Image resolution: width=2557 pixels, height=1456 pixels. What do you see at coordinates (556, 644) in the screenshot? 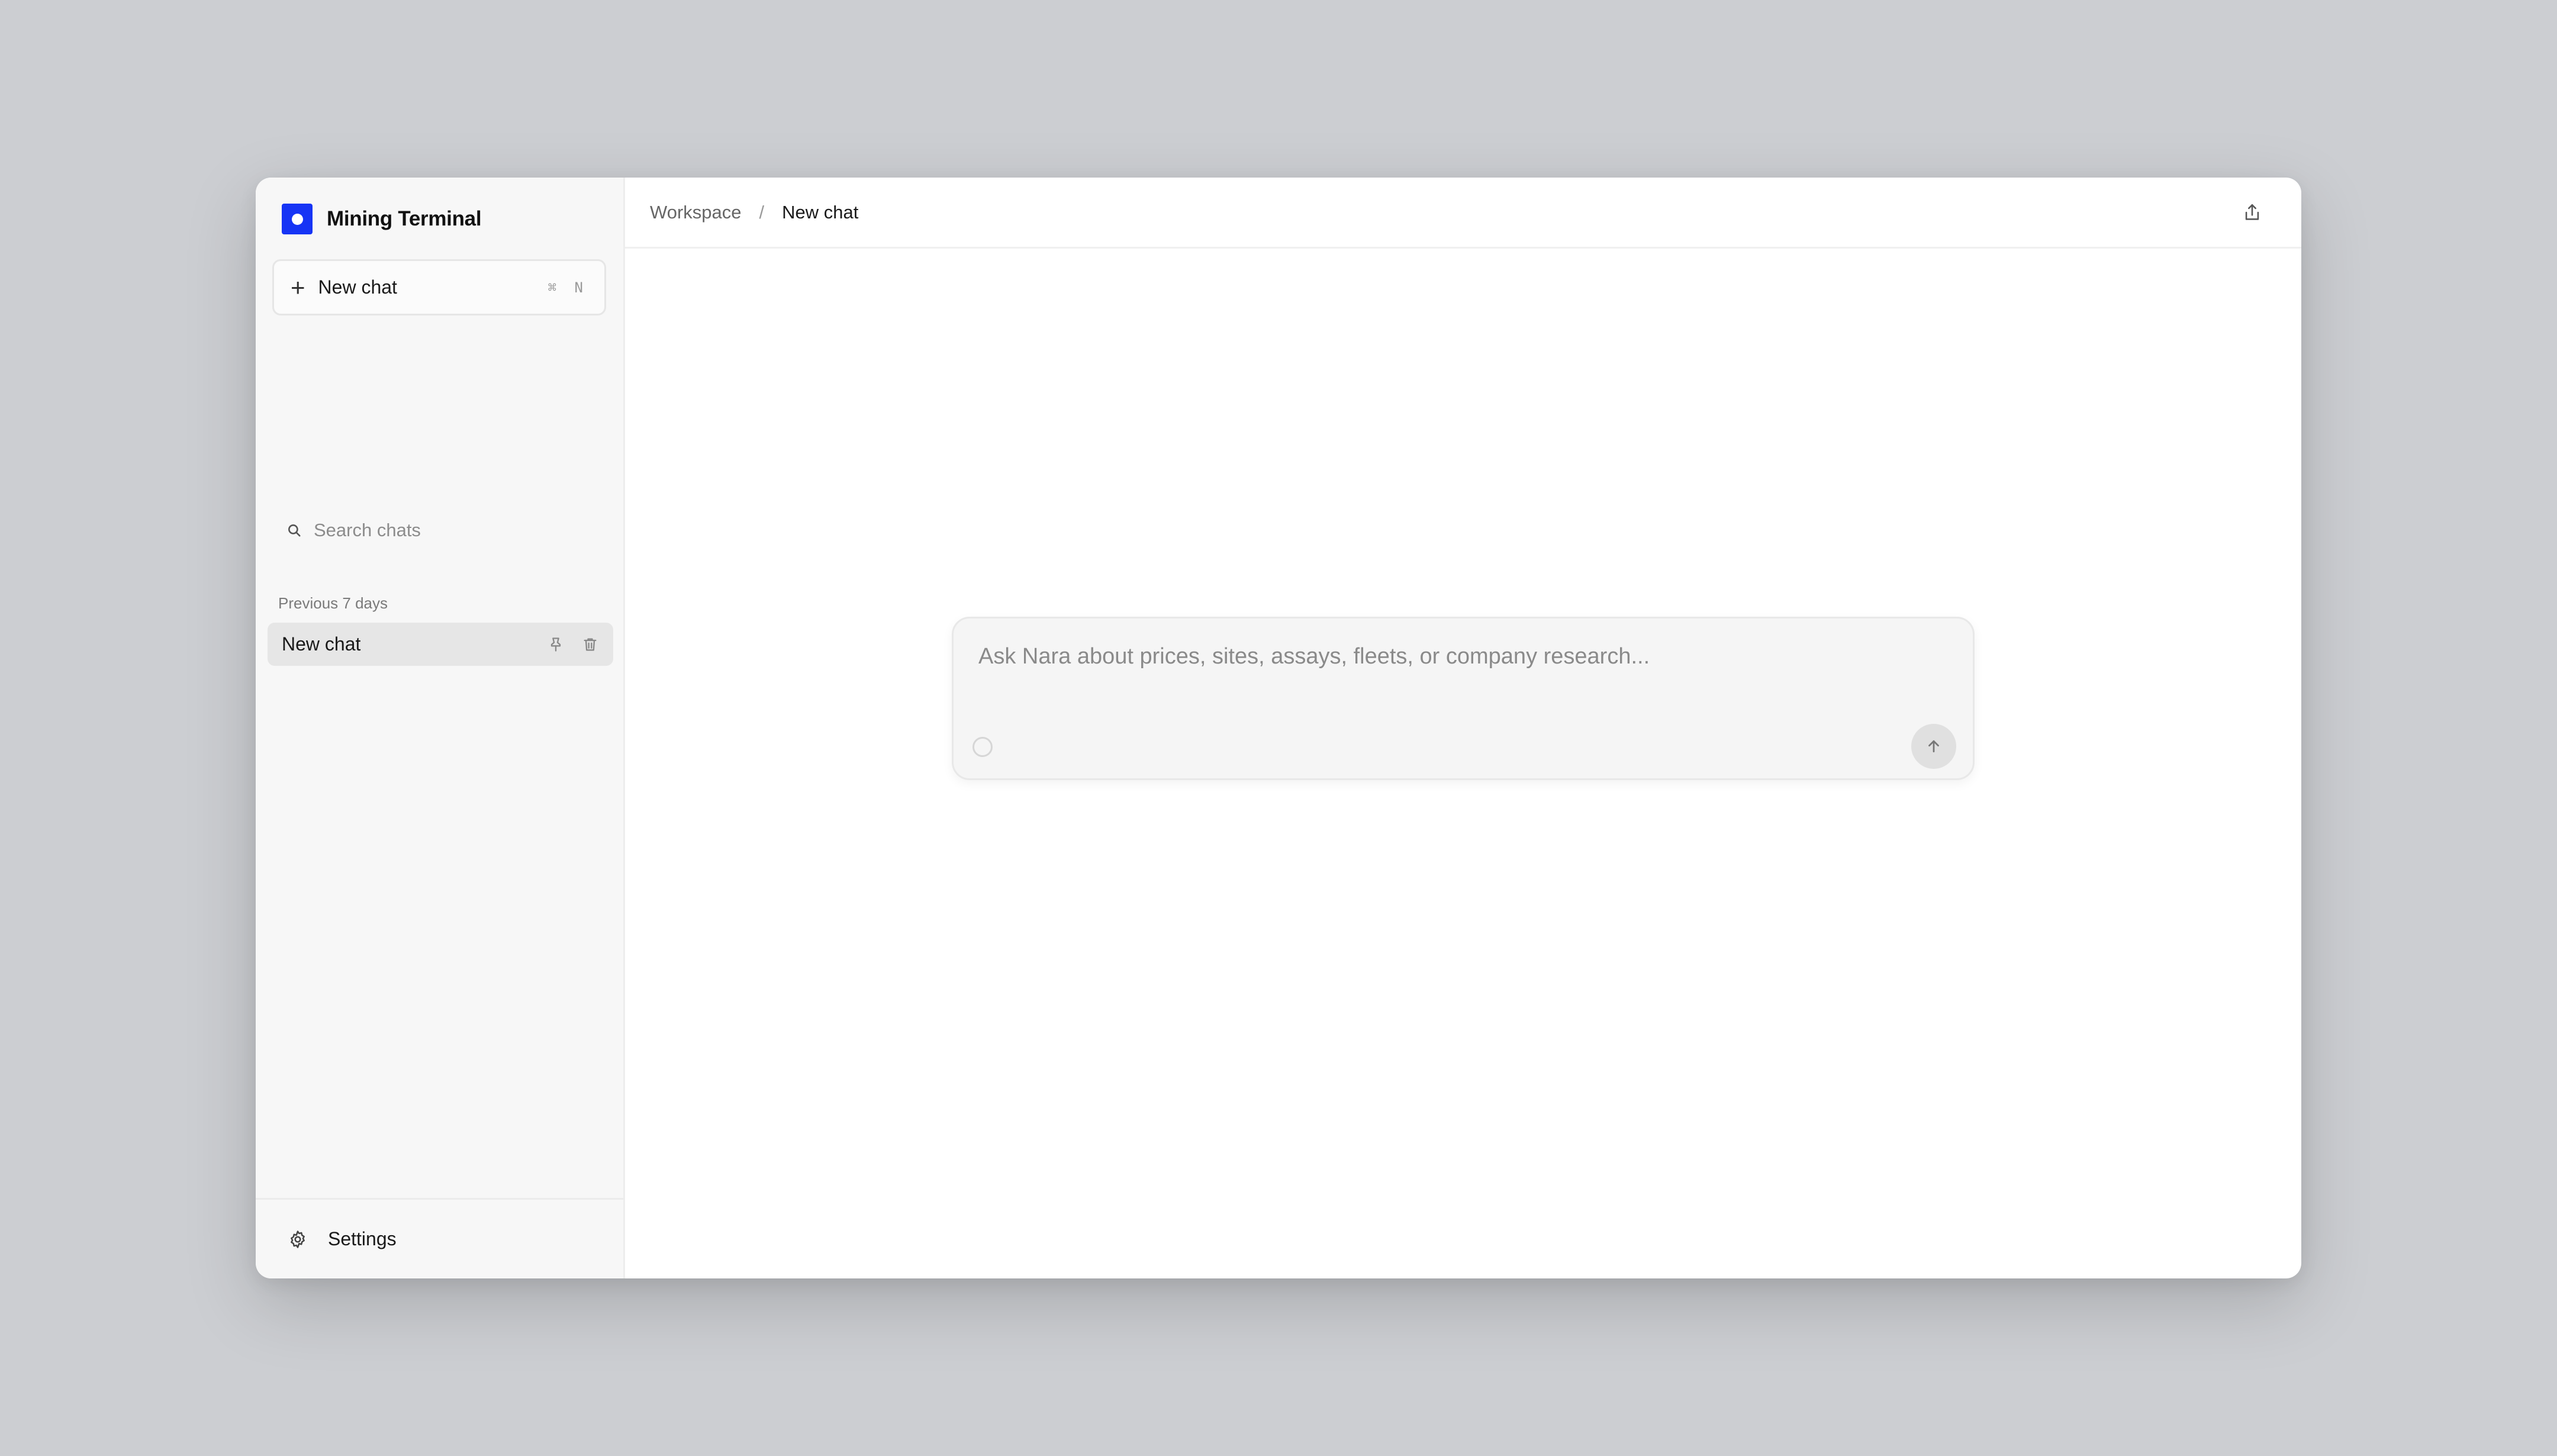
I see `pin-icon` at bounding box center [556, 644].